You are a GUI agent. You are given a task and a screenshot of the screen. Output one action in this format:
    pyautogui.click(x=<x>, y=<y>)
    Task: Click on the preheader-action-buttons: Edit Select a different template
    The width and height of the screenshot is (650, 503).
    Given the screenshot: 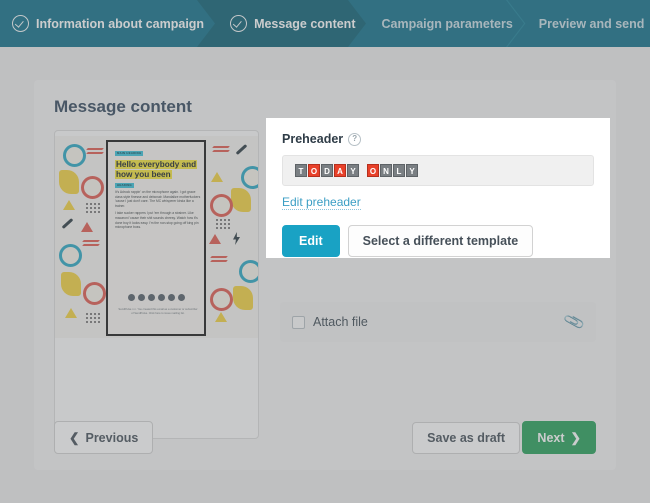 What is the action you would take?
    pyautogui.click(x=438, y=241)
    